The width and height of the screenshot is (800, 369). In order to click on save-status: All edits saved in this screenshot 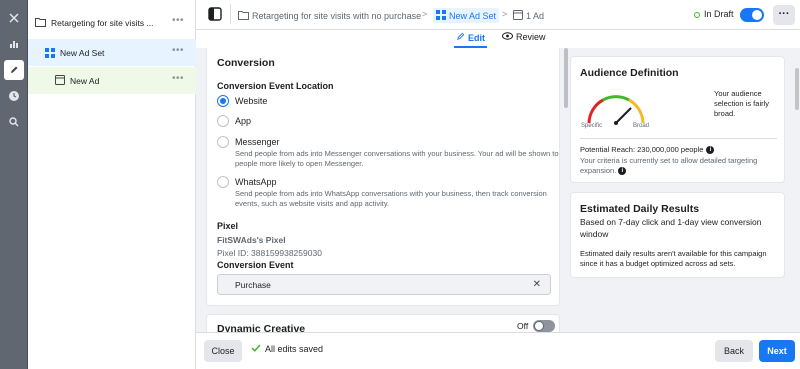, I will do `click(287, 349)`.